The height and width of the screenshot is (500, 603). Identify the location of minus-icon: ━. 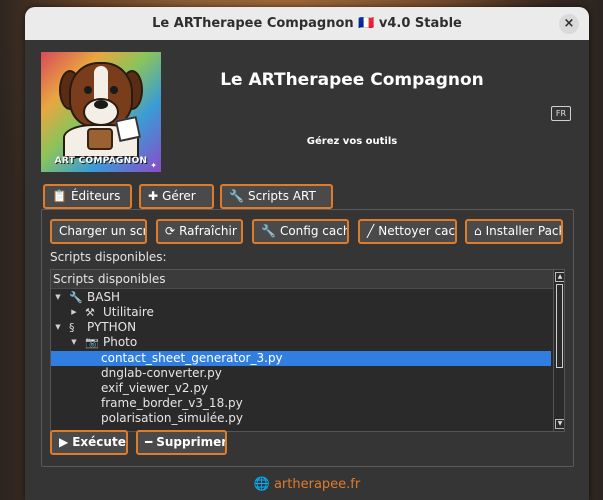
(149, 442).